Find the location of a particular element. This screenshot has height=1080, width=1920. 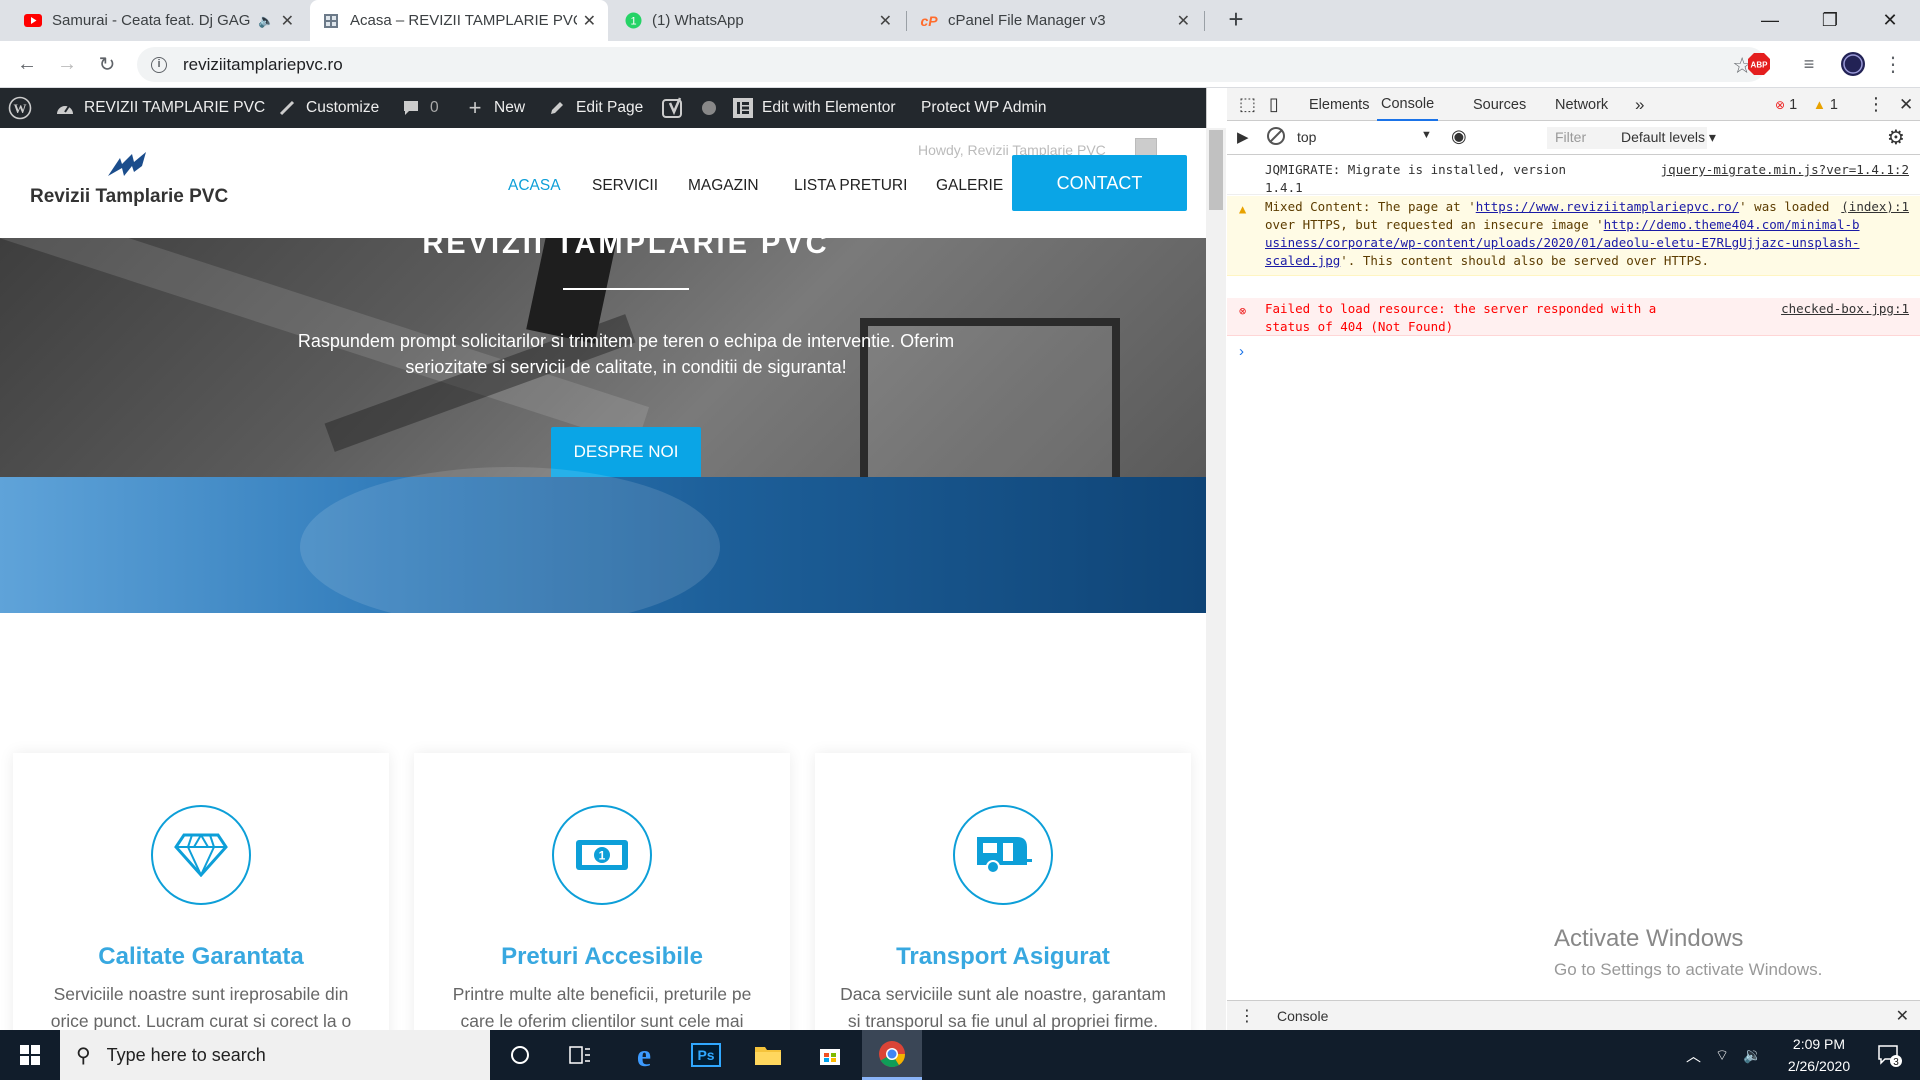

adblock-label: ABP is located at coordinates (1760, 65).